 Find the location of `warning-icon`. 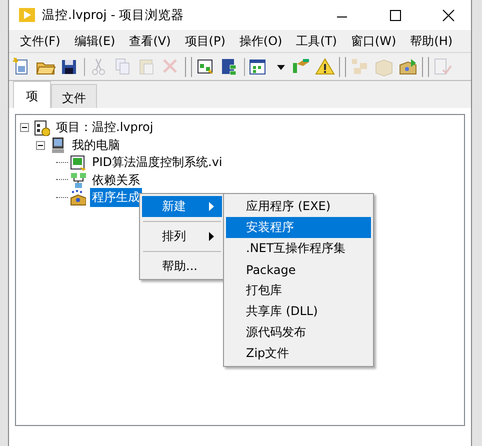

warning-icon is located at coordinates (325, 66).